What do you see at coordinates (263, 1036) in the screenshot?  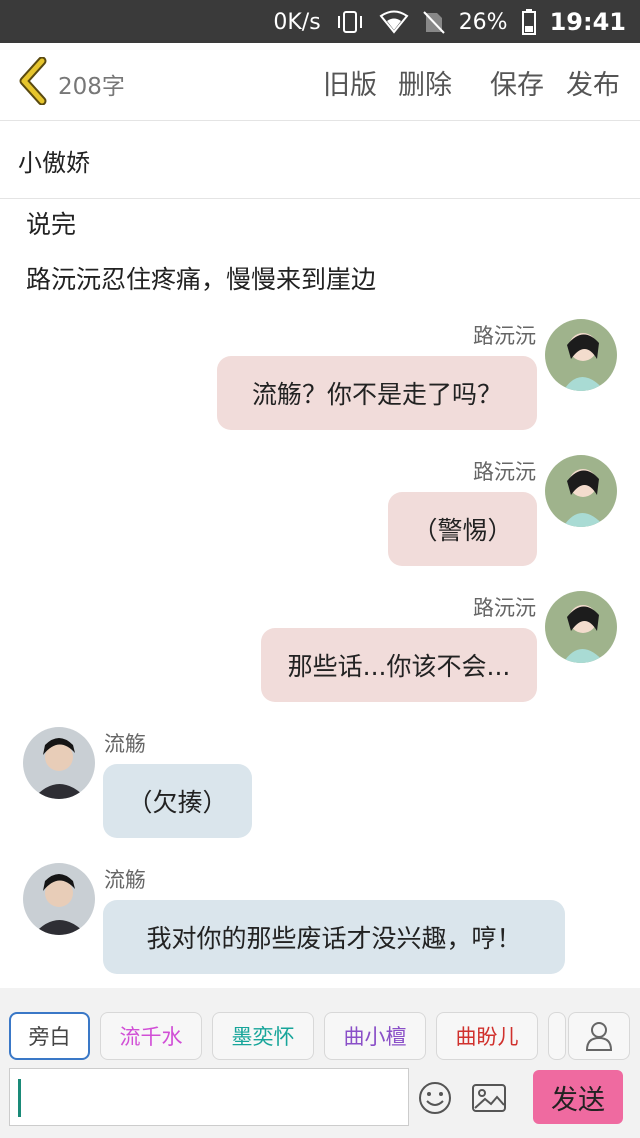 I see `role-chip: 墨奕怀` at bounding box center [263, 1036].